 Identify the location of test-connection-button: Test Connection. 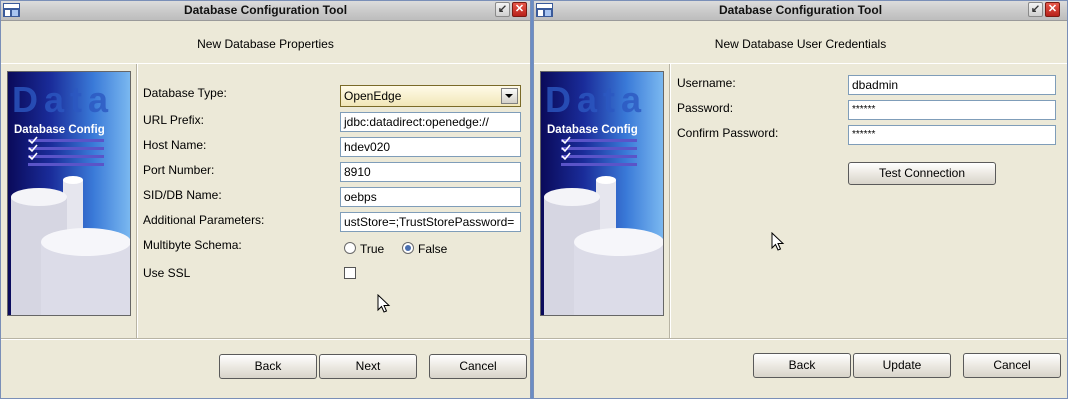
(922, 173).